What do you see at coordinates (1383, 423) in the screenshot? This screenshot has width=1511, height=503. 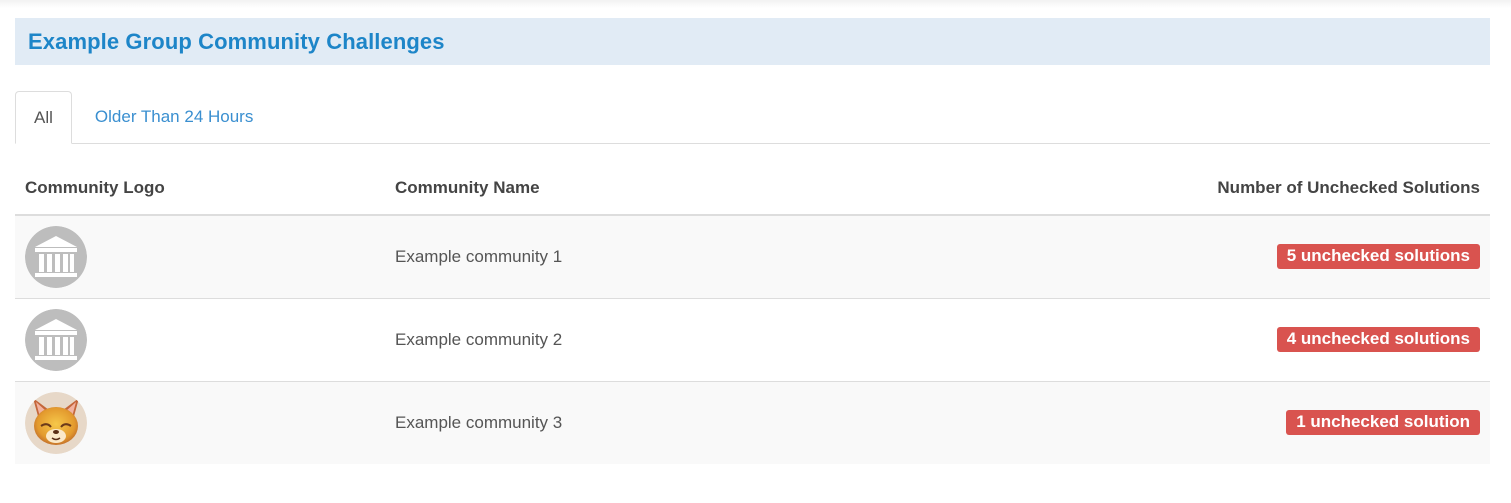 I see `unchecked-solutions-badge: 1 unchecked solution` at bounding box center [1383, 423].